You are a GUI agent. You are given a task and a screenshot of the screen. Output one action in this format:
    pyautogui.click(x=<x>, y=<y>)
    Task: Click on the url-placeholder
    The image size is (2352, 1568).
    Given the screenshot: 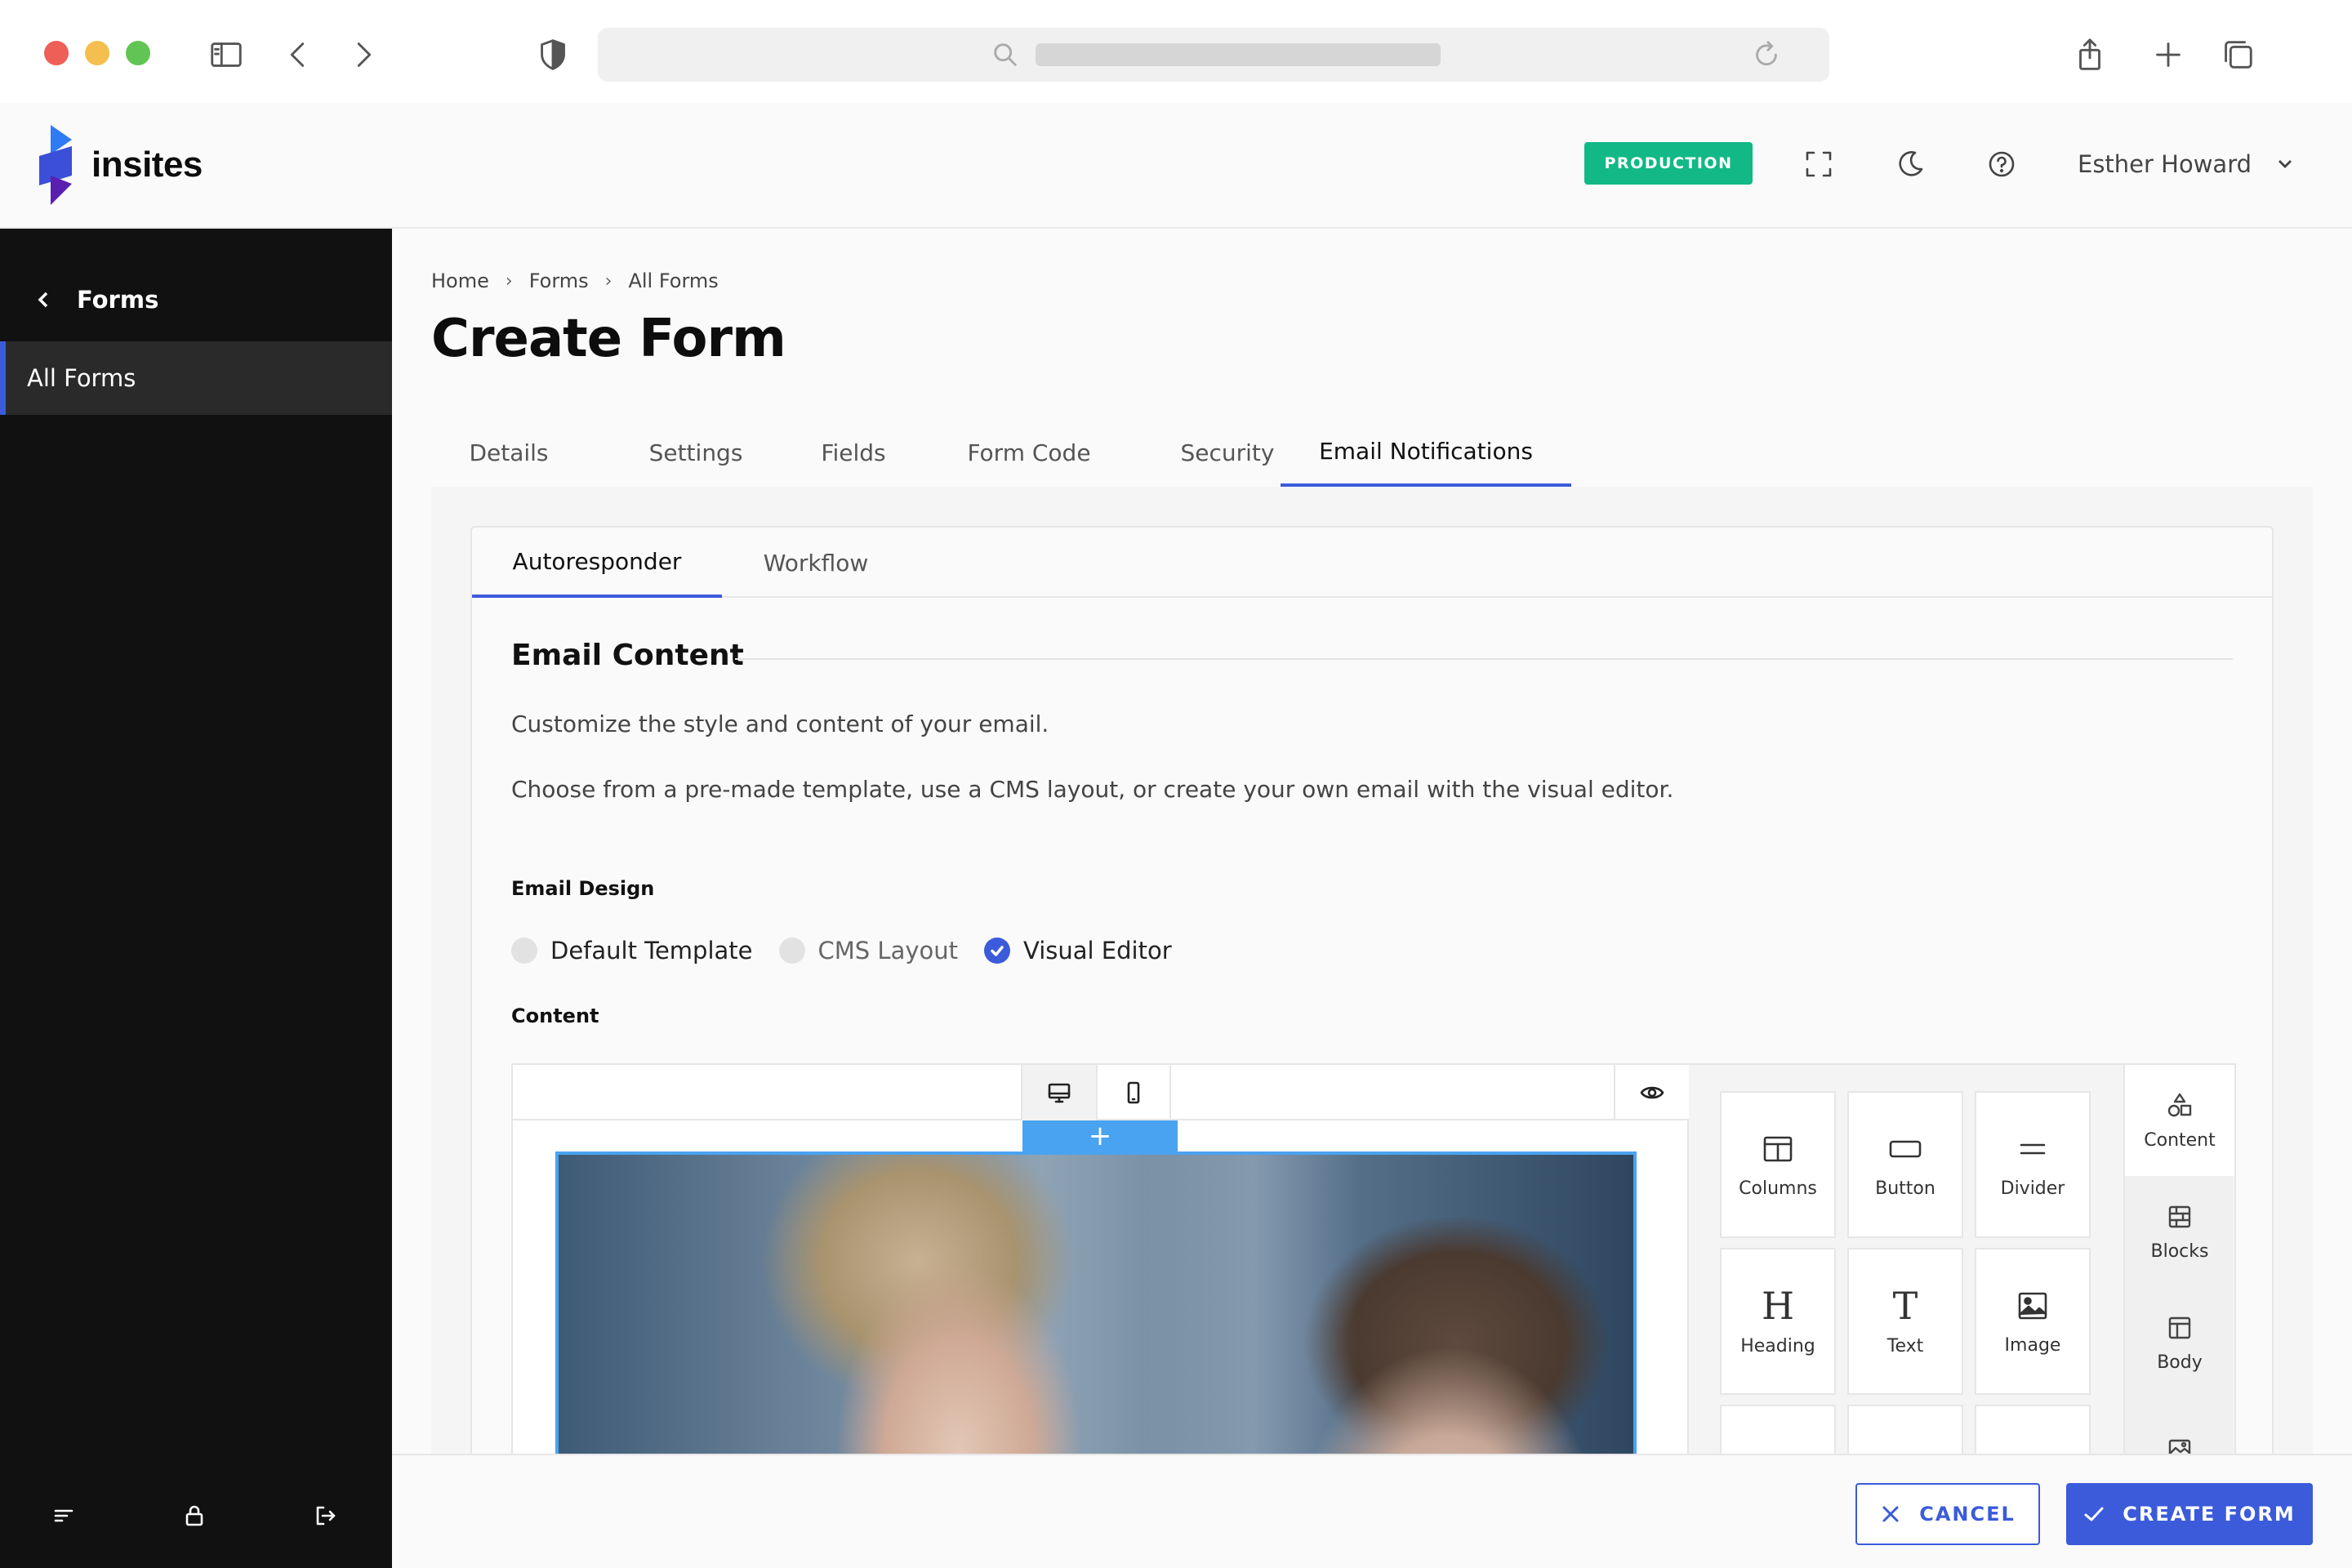 What is the action you would take?
    pyautogui.click(x=1238, y=54)
    